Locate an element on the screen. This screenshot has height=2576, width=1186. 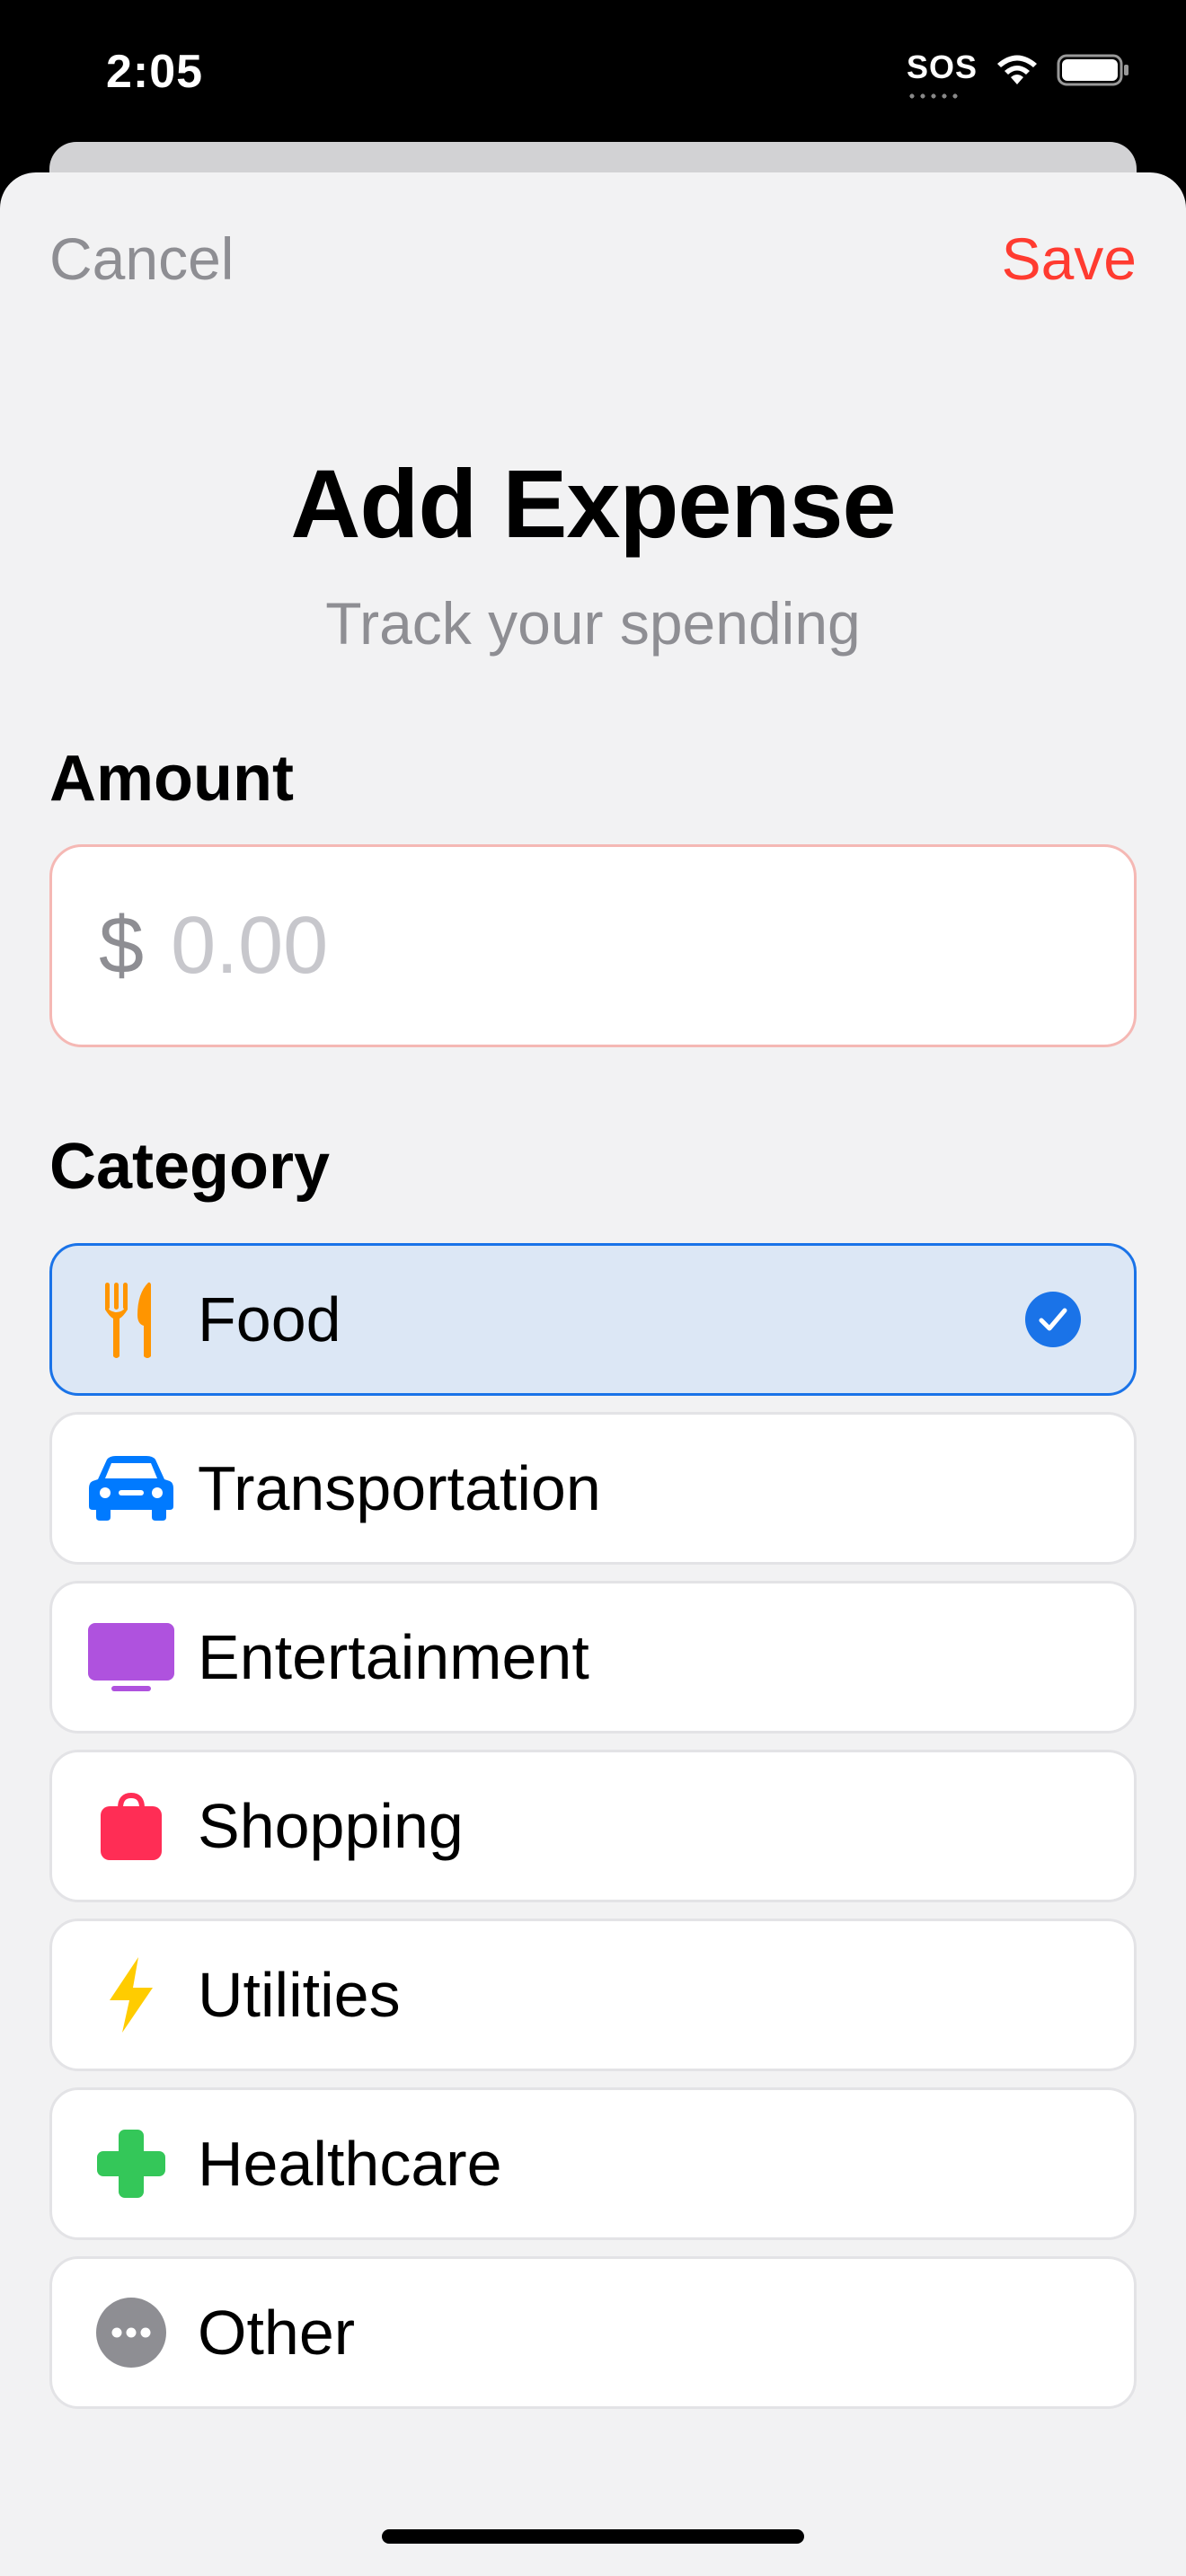
page-title: Add Expense is located at coordinates (593, 503).